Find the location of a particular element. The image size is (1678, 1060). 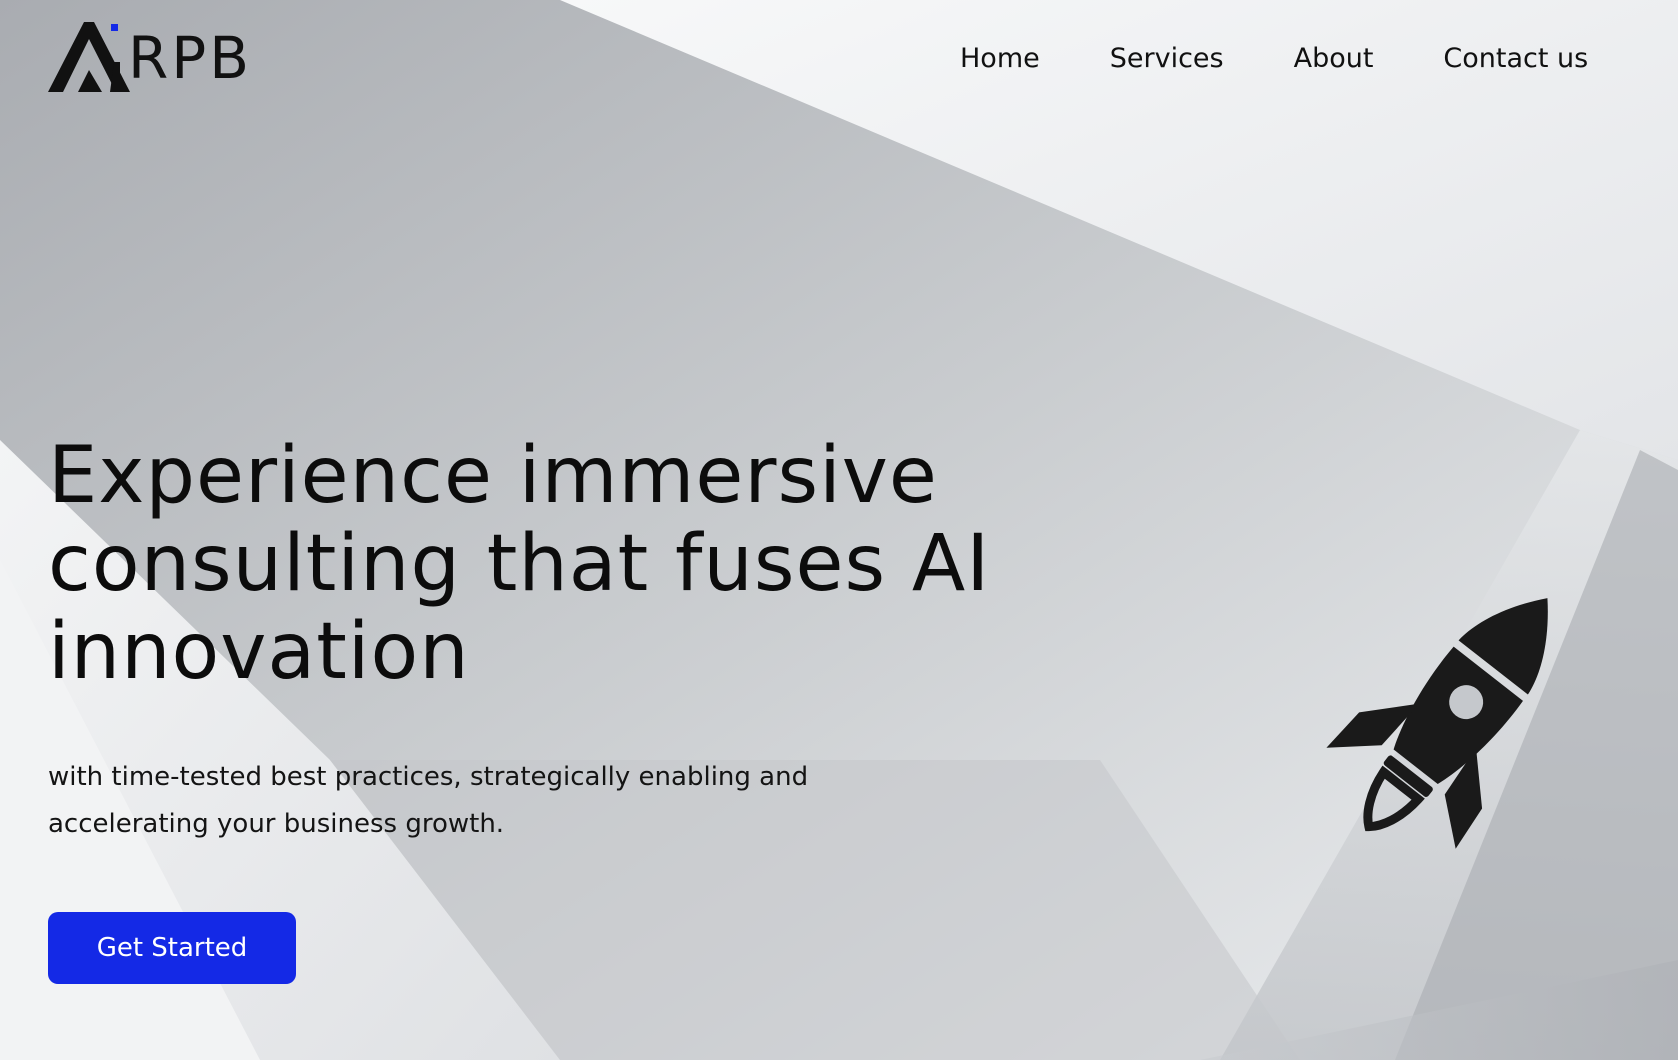

rocket-icon is located at coordinates (1437, 723).